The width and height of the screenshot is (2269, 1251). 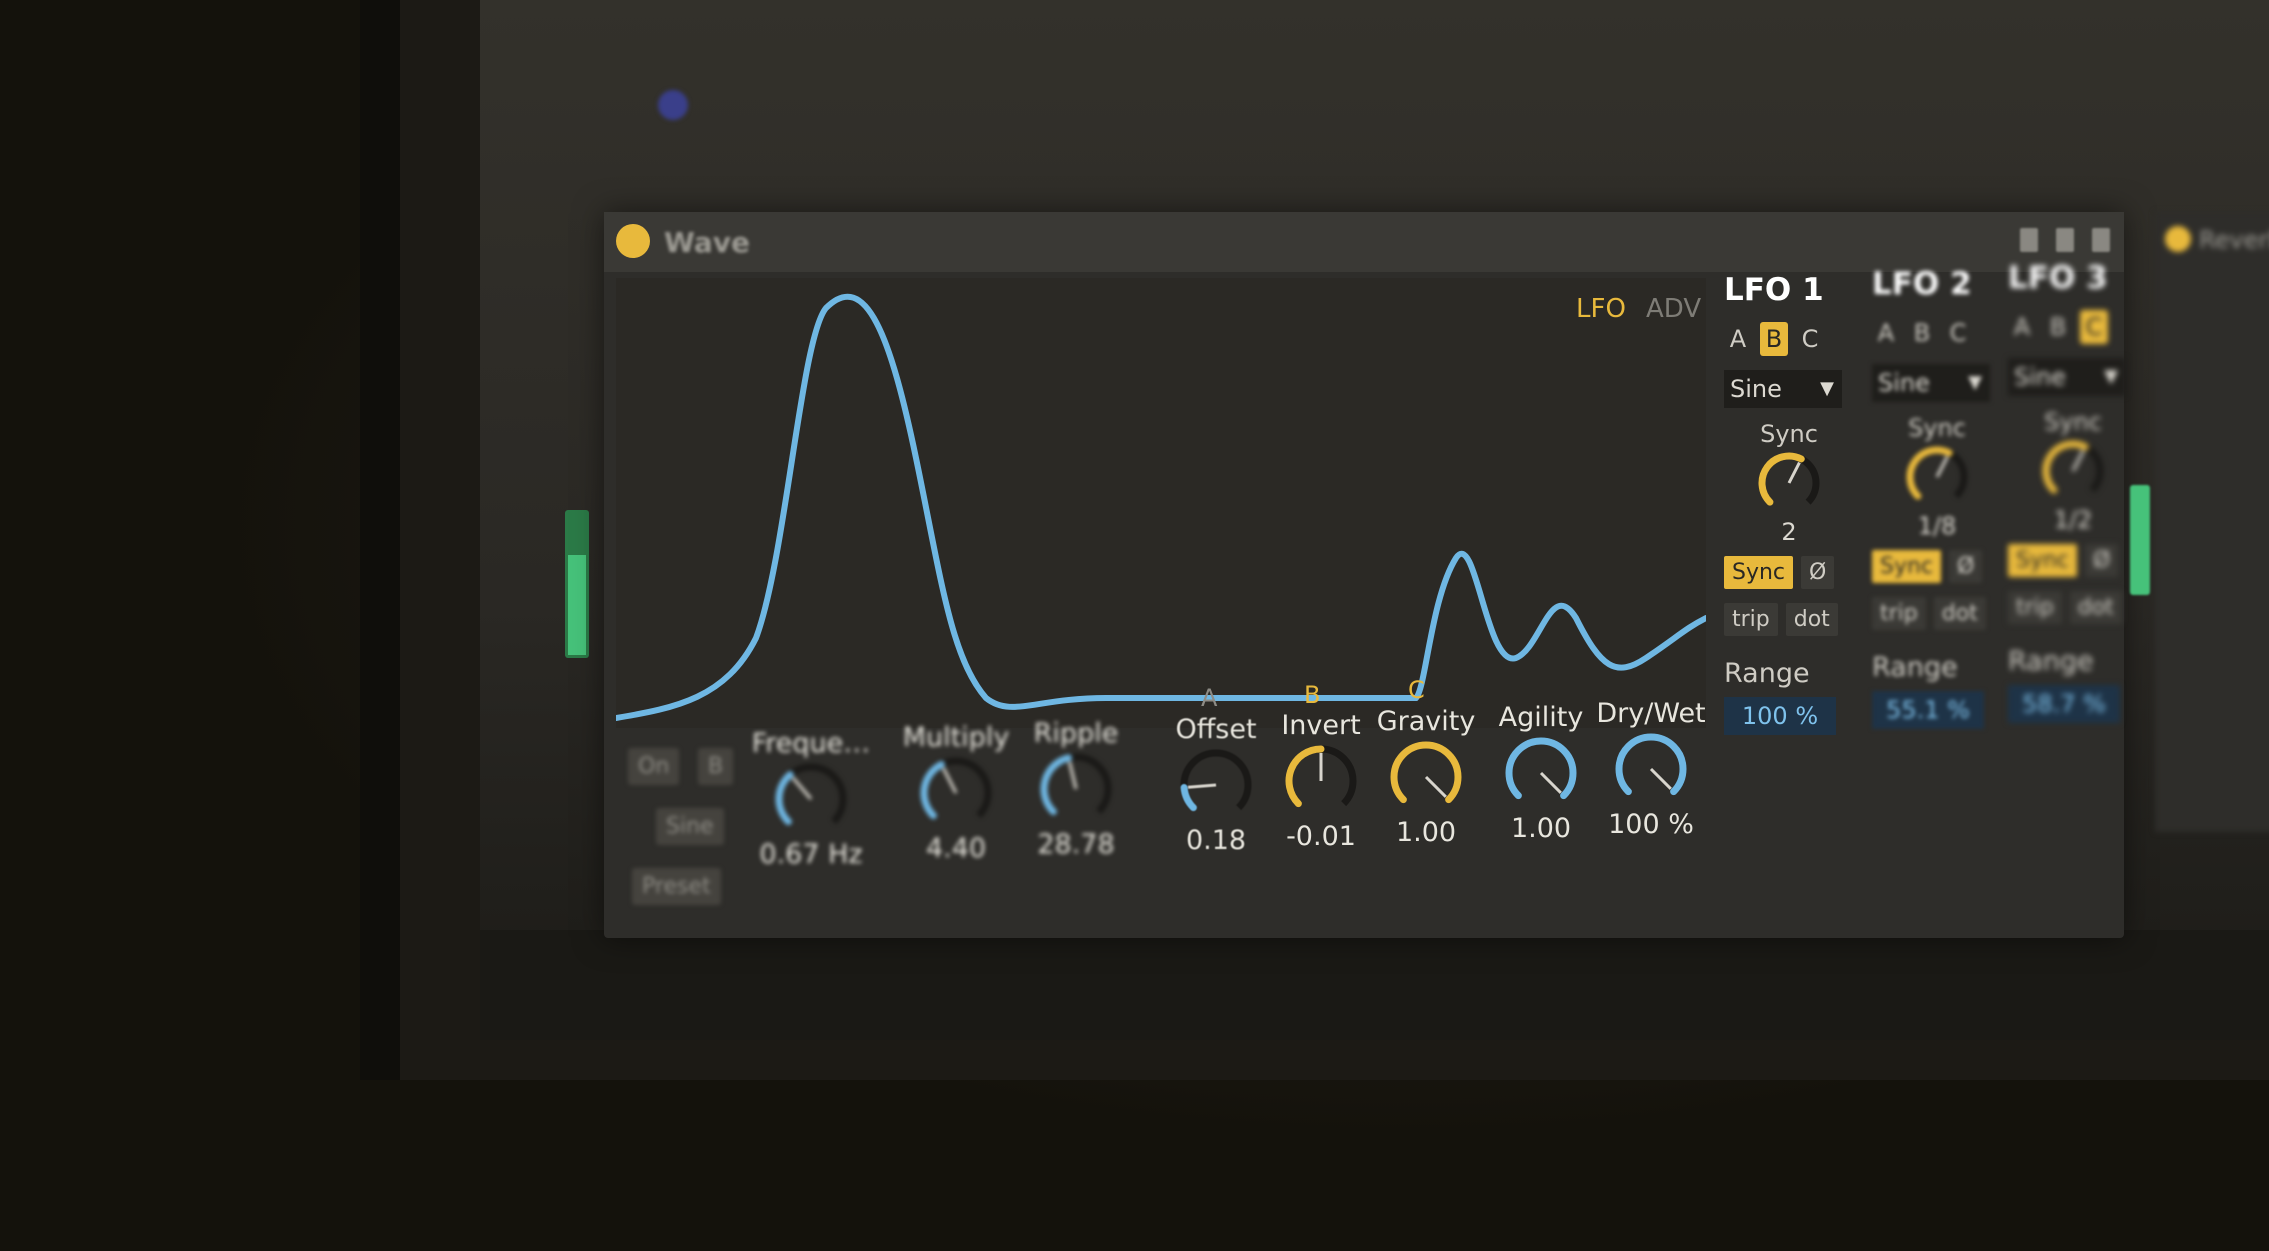 What do you see at coordinates (1209, 698) in the screenshot?
I see `node-a: A` at bounding box center [1209, 698].